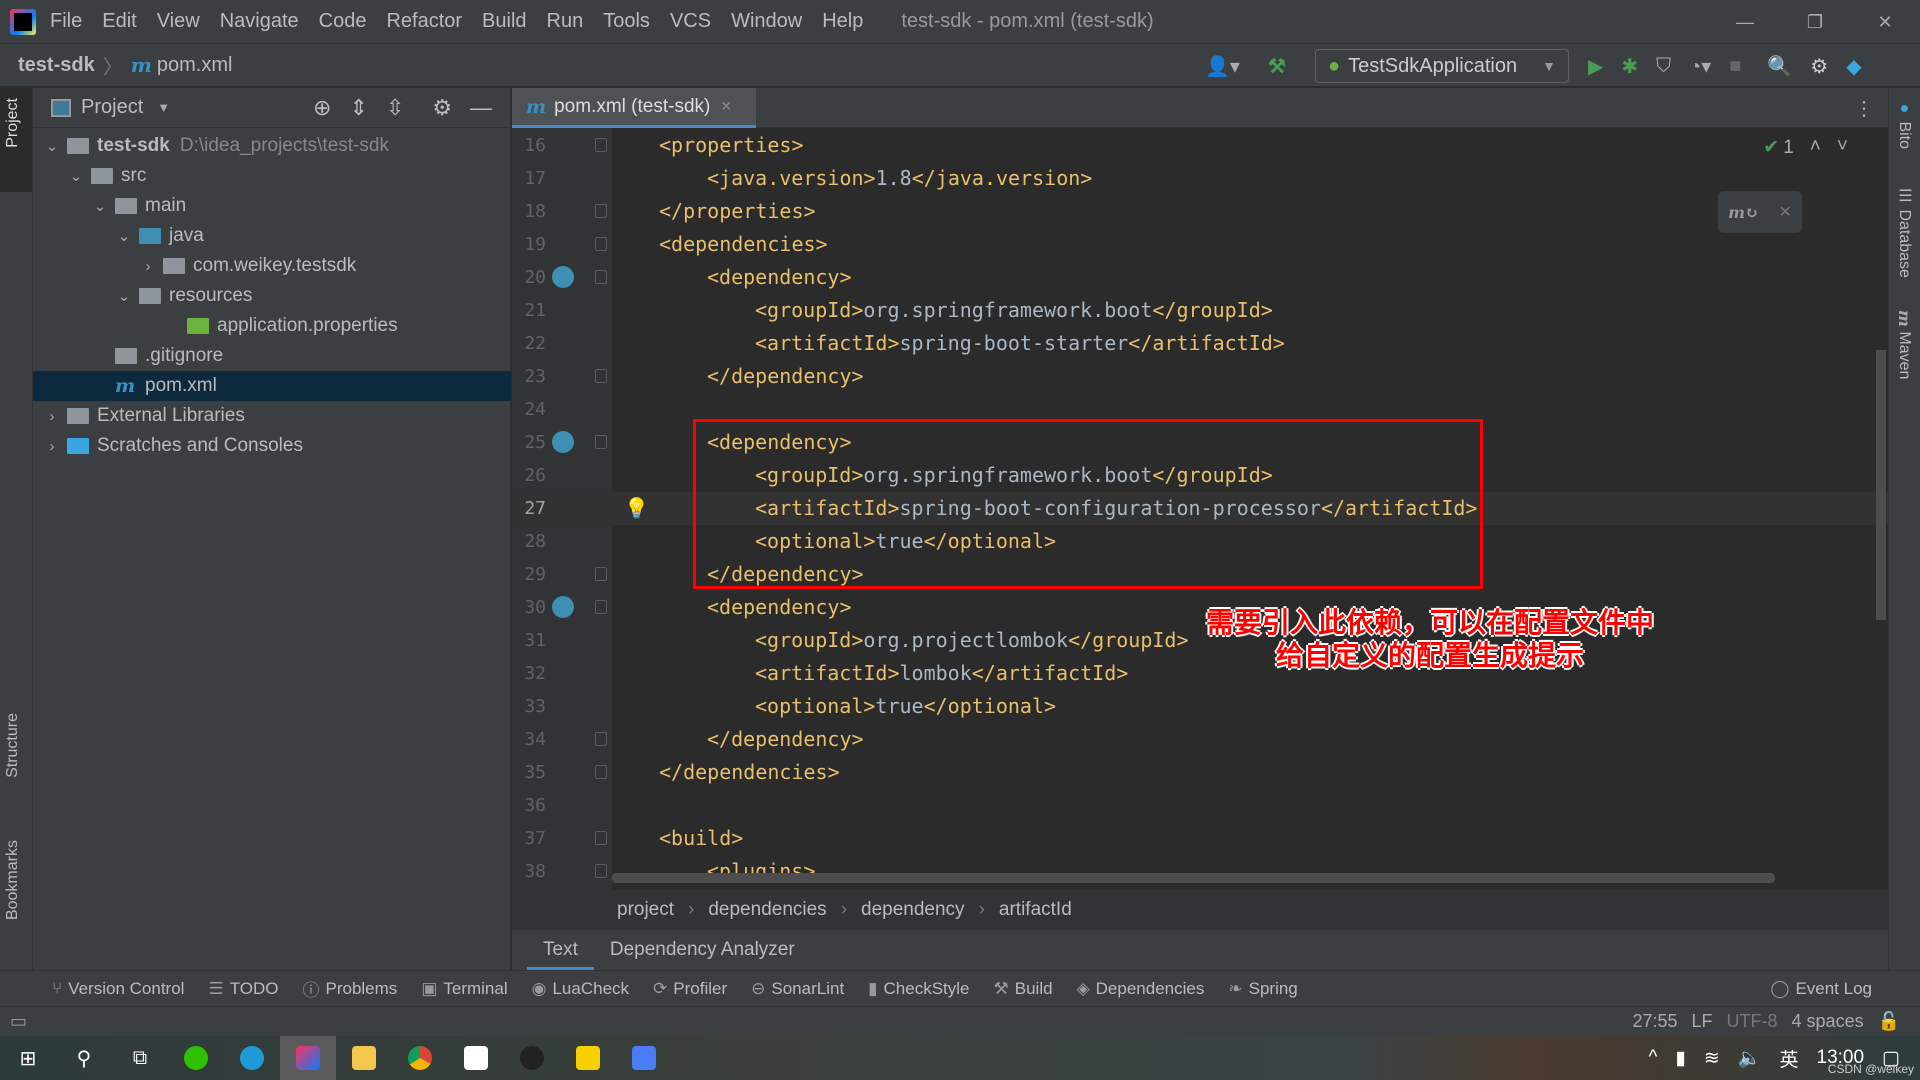 The image size is (1920, 1080). What do you see at coordinates (1200, 178) in the screenshot?
I see `code-line: 17 <java.version>1.8</java.version>` at bounding box center [1200, 178].